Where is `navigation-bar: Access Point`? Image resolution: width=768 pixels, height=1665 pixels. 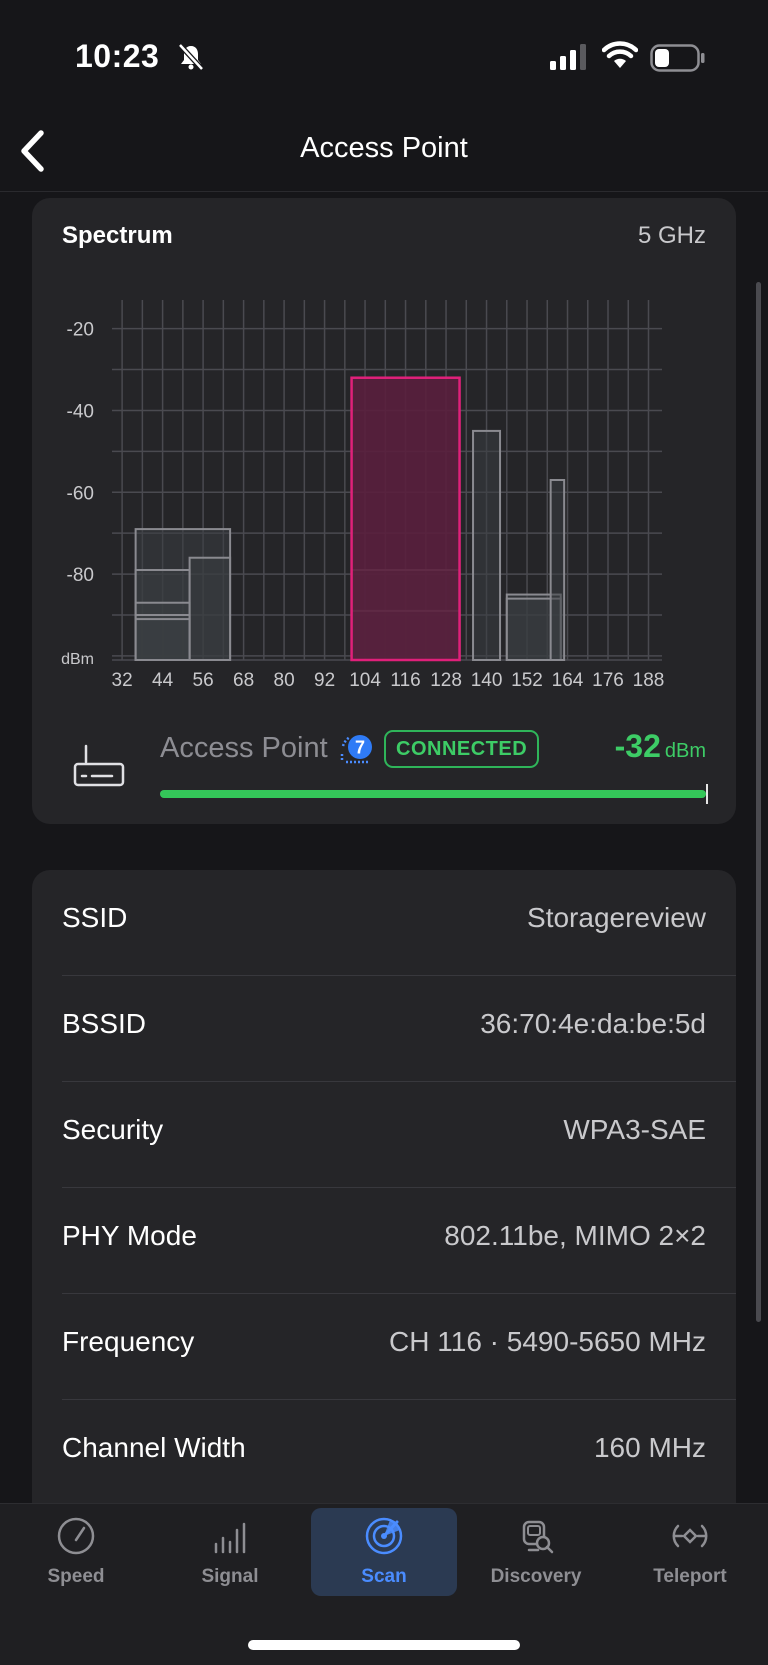 navigation-bar: Access Point is located at coordinates (384, 151).